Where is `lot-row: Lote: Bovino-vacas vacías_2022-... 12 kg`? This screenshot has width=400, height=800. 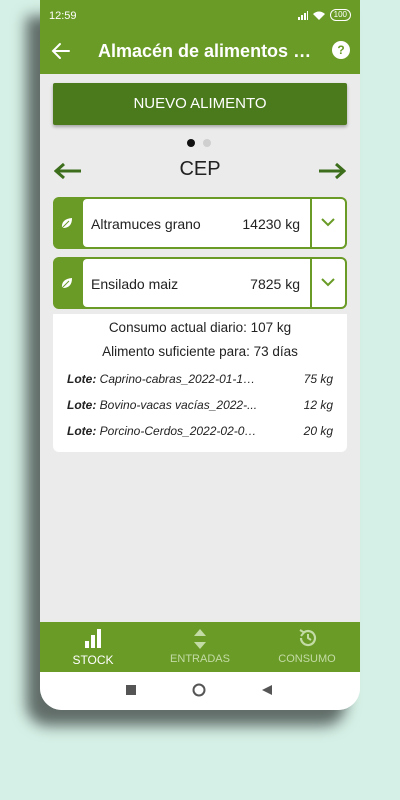
lot-row: Lote: Bovino-vacas vacías_2022-... 12 kg is located at coordinates (200, 405).